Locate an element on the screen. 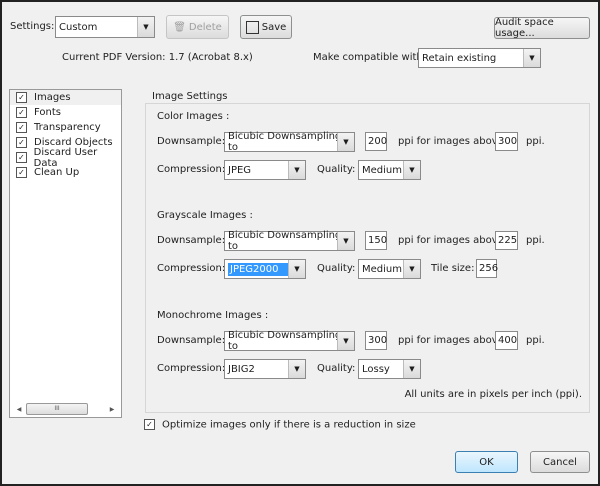 This screenshot has width=600, height=486. settings-value: Custom is located at coordinates (78, 27).